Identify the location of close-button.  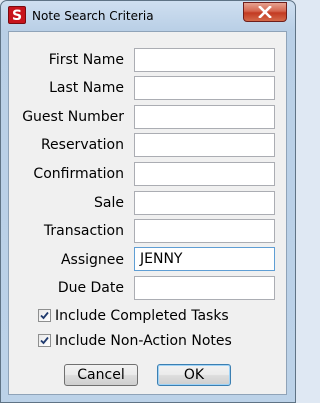
(265, 12).